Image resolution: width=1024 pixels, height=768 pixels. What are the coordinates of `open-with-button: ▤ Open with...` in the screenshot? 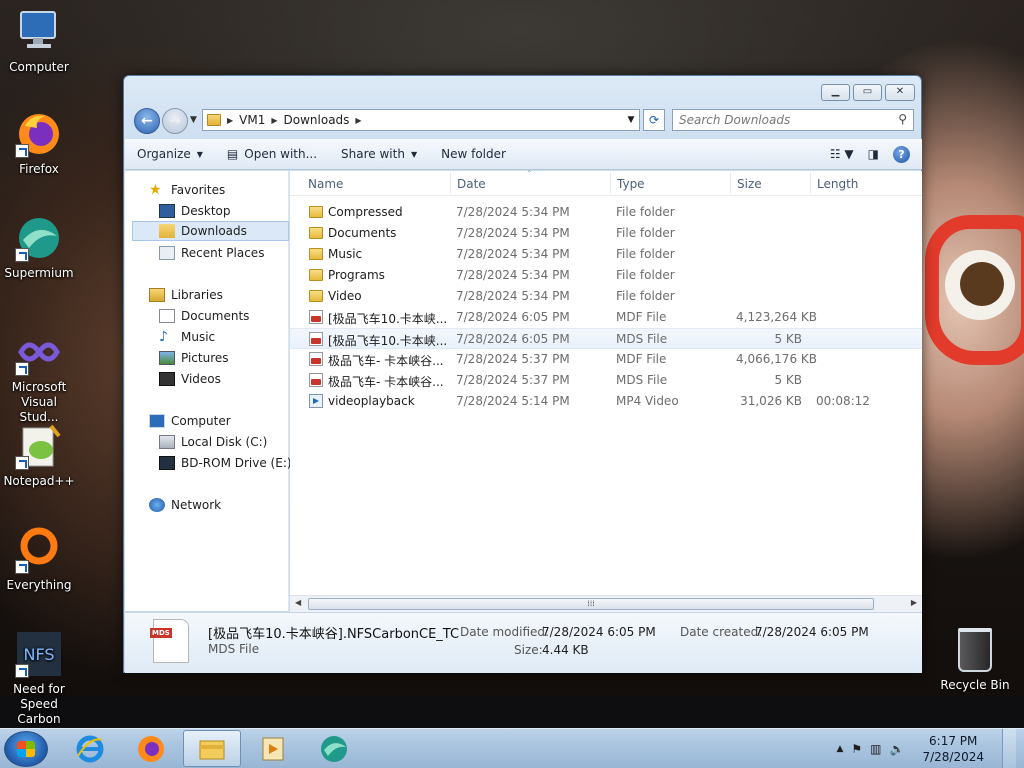 It's located at (272, 154).